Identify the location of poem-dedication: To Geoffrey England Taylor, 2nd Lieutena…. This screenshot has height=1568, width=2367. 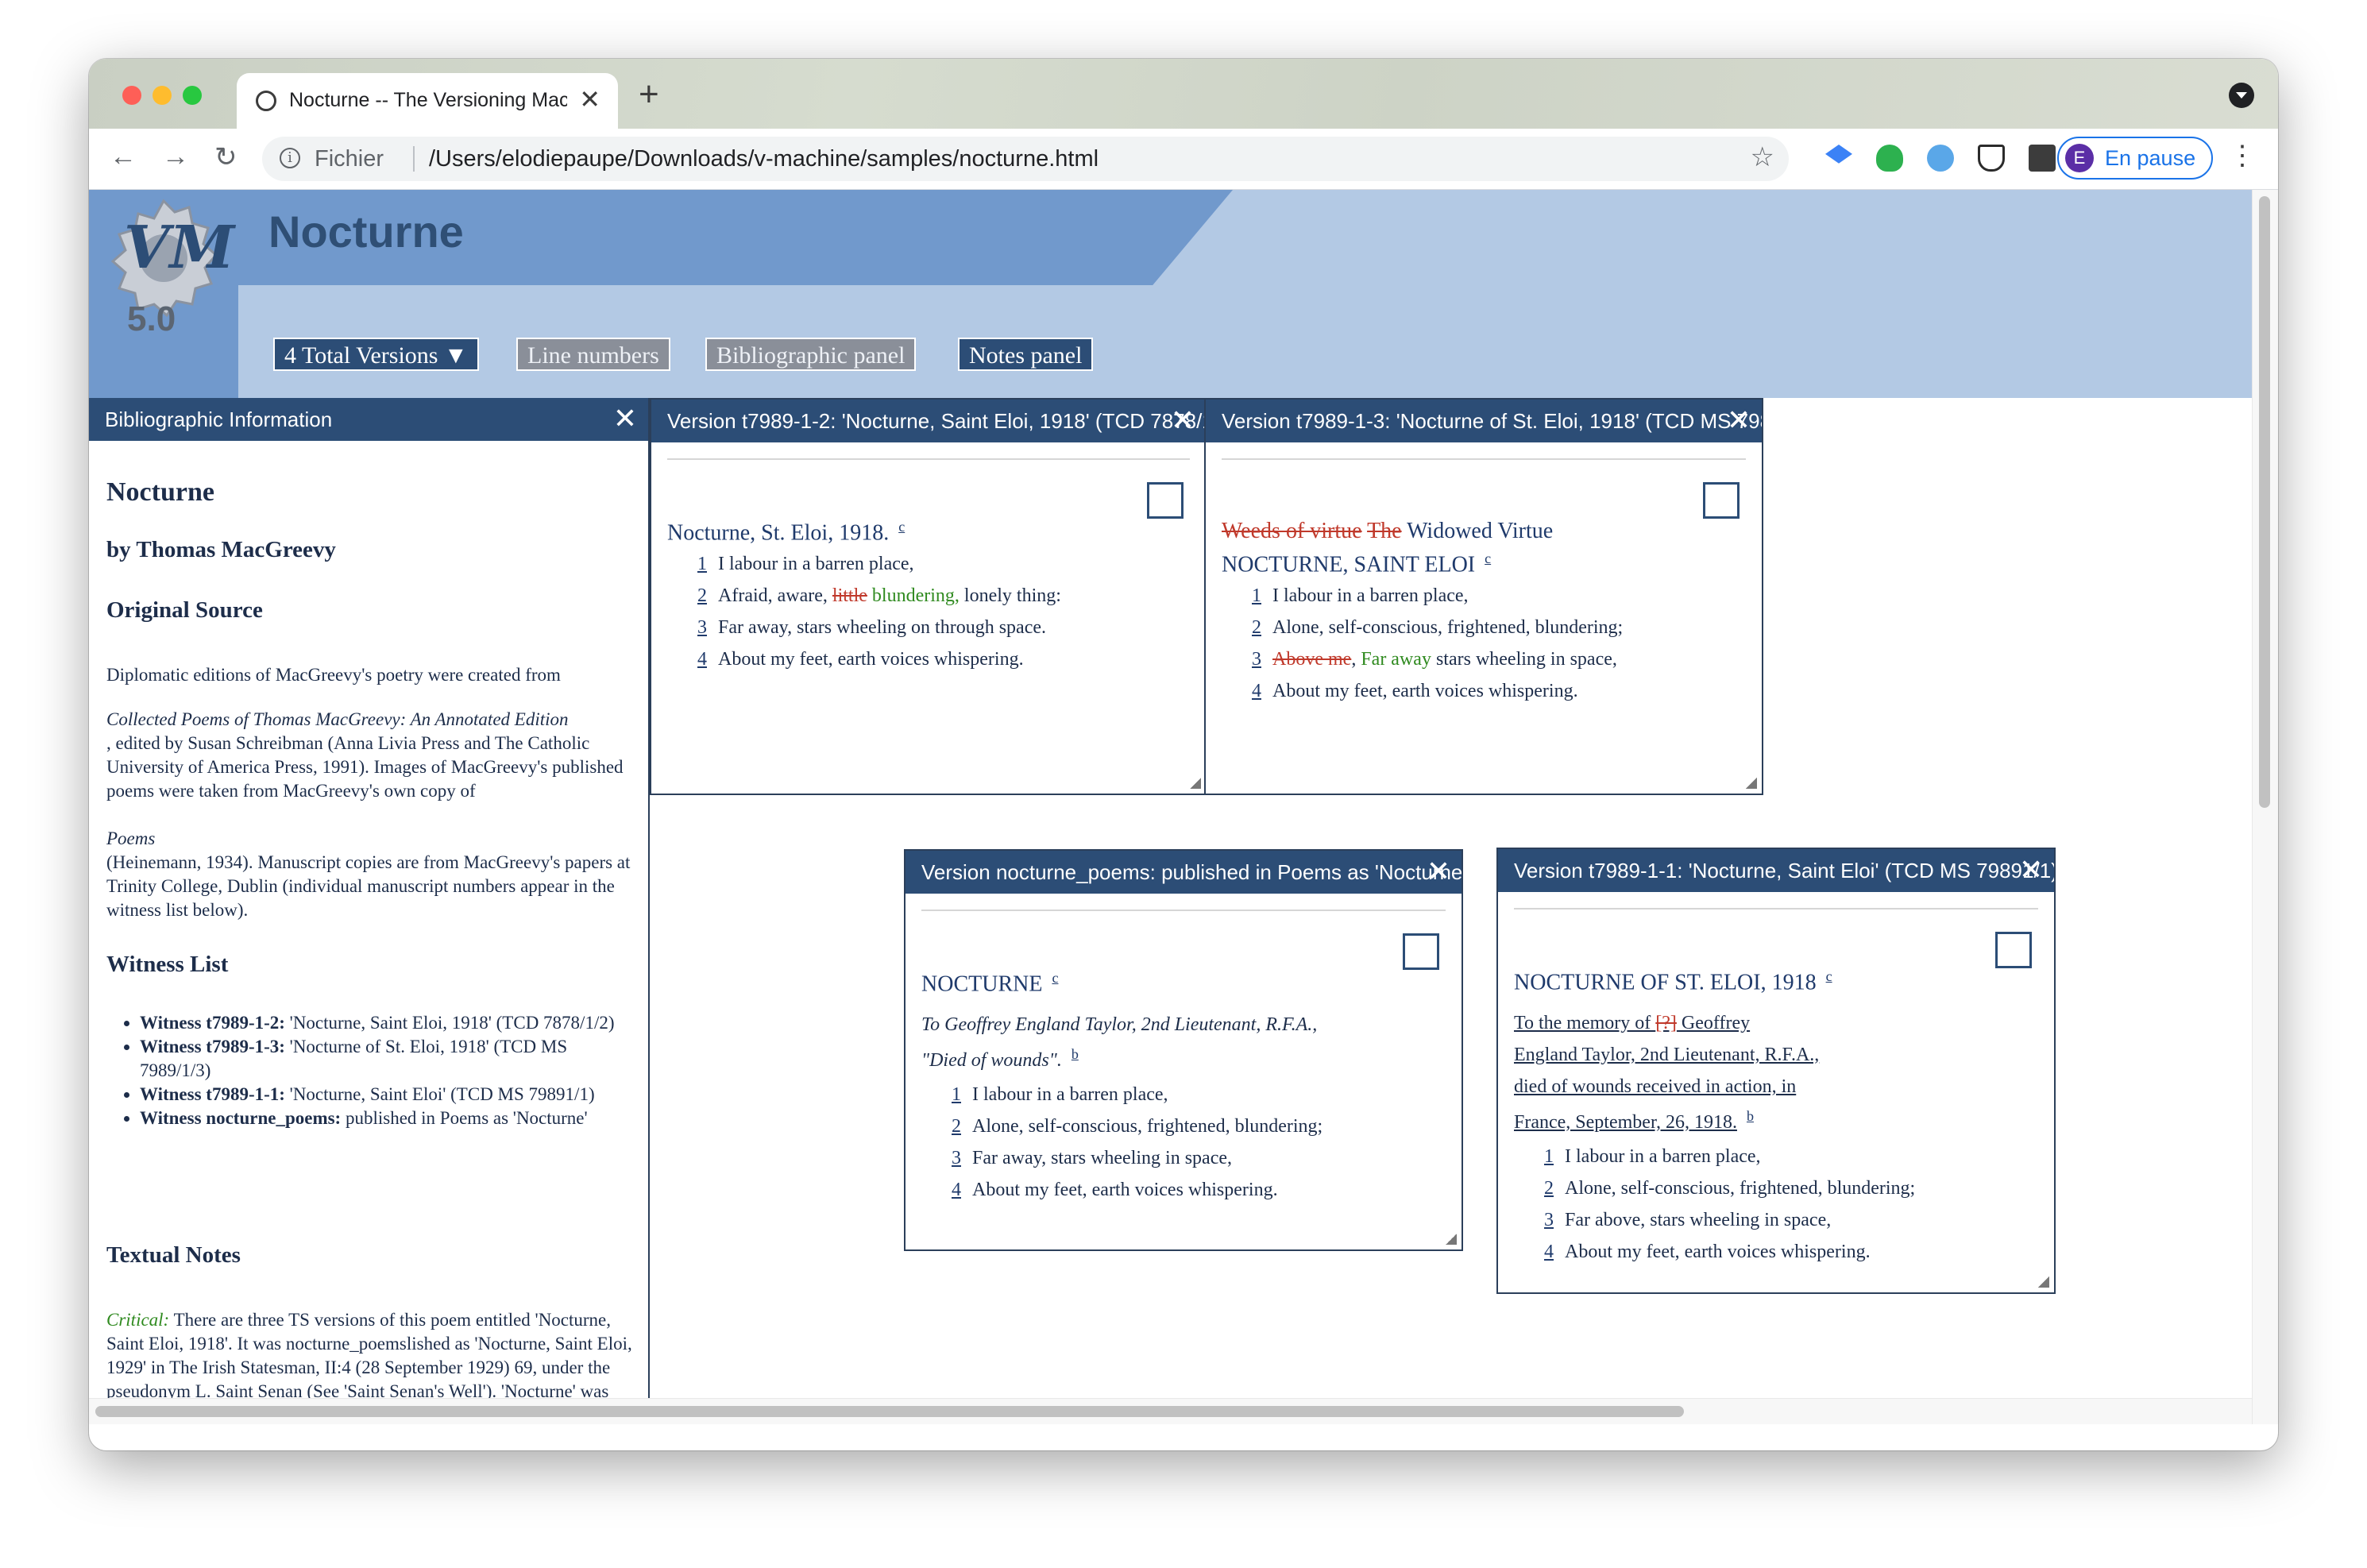
(1119, 1024).